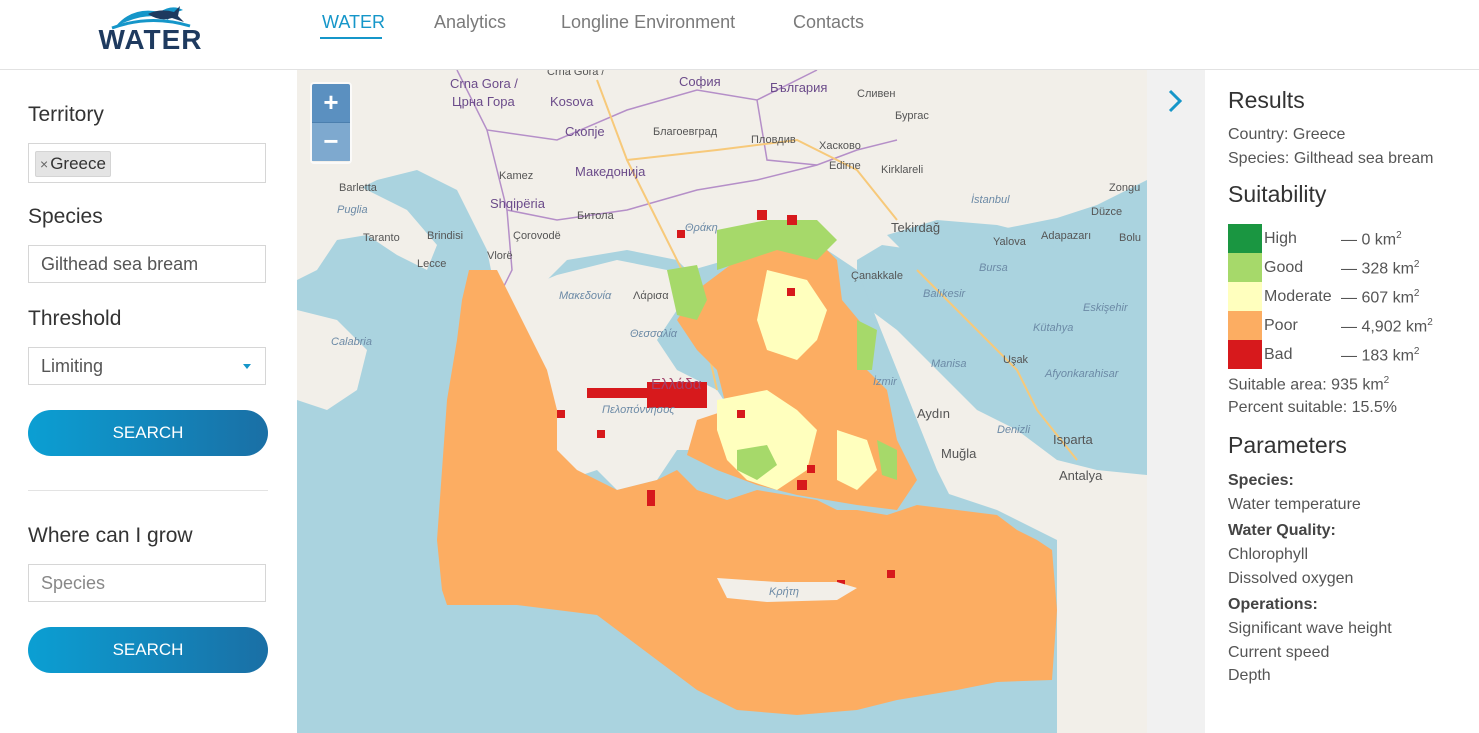 The height and width of the screenshot is (733, 1479). What do you see at coordinates (676, 384) in the screenshot?
I see `map-label: Ελλάδα` at bounding box center [676, 384].